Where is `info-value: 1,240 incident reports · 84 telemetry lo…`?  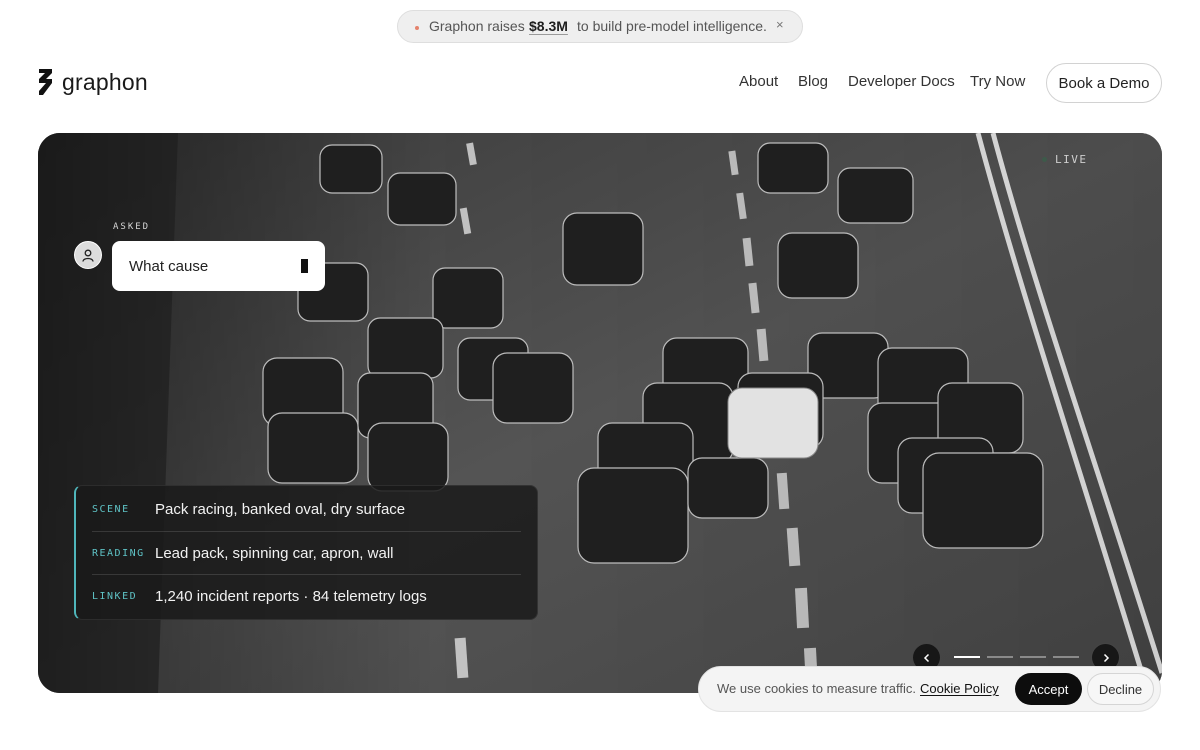
info-value: 1,240 incident reports · 84 telemetry lo… is located at coordinates (291, 596).